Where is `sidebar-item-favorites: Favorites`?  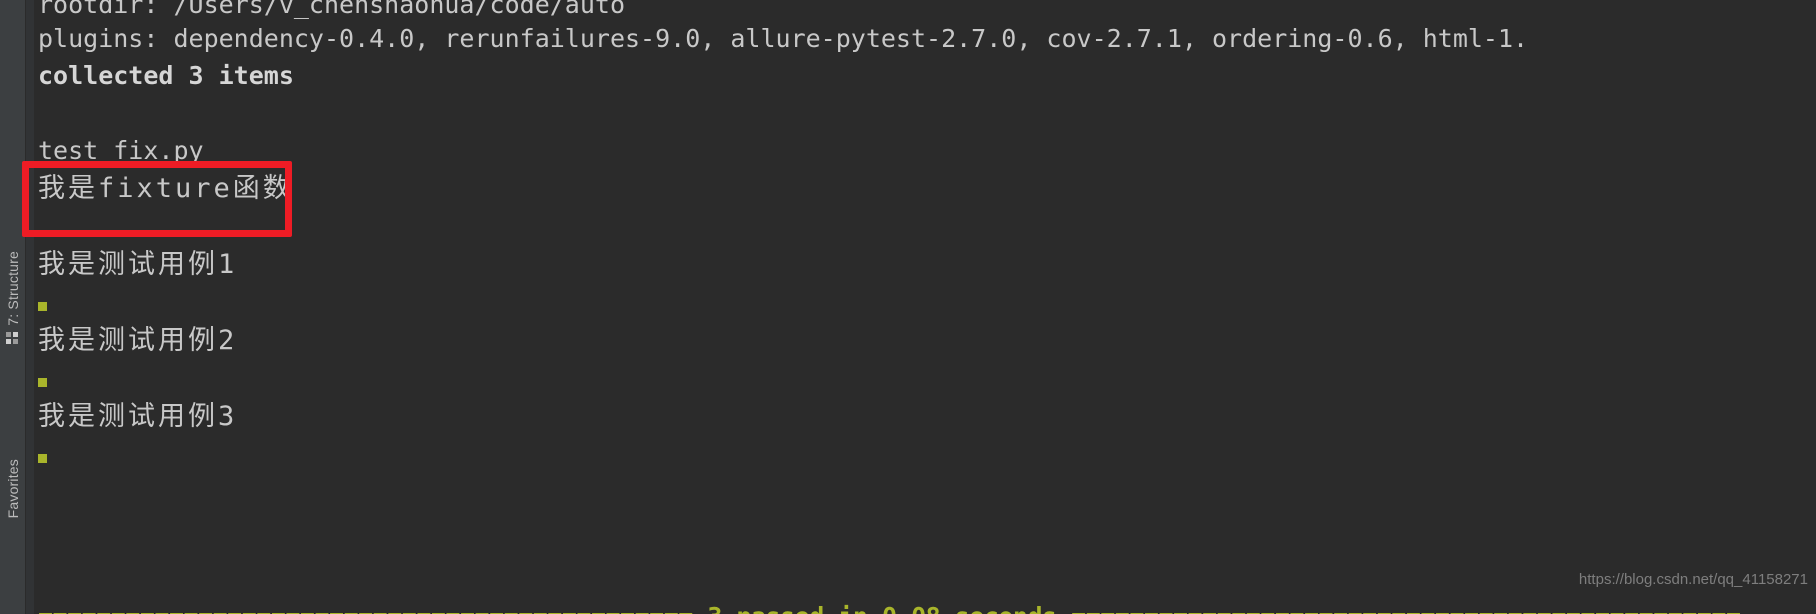
sidebar-item-favorites: Favorites is located at coordinates (13, 488).